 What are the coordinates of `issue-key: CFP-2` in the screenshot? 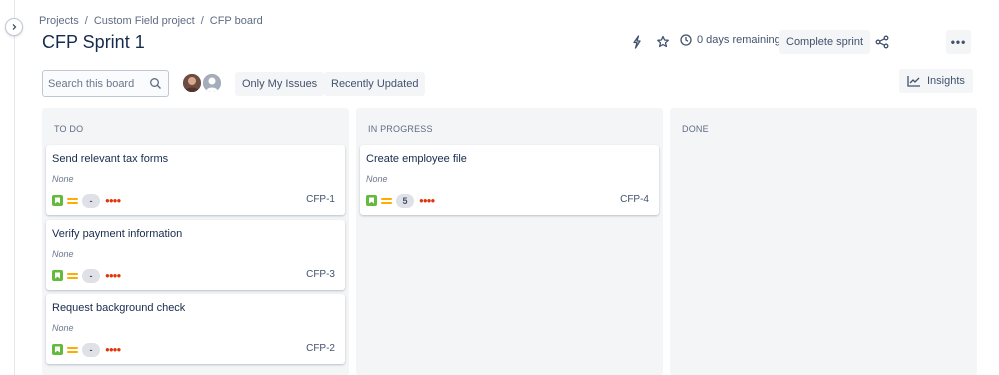 It's located at (320, 348).